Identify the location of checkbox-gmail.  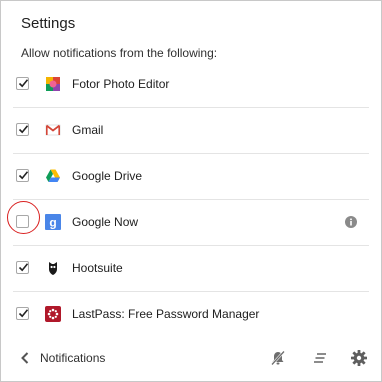
(22, 129).